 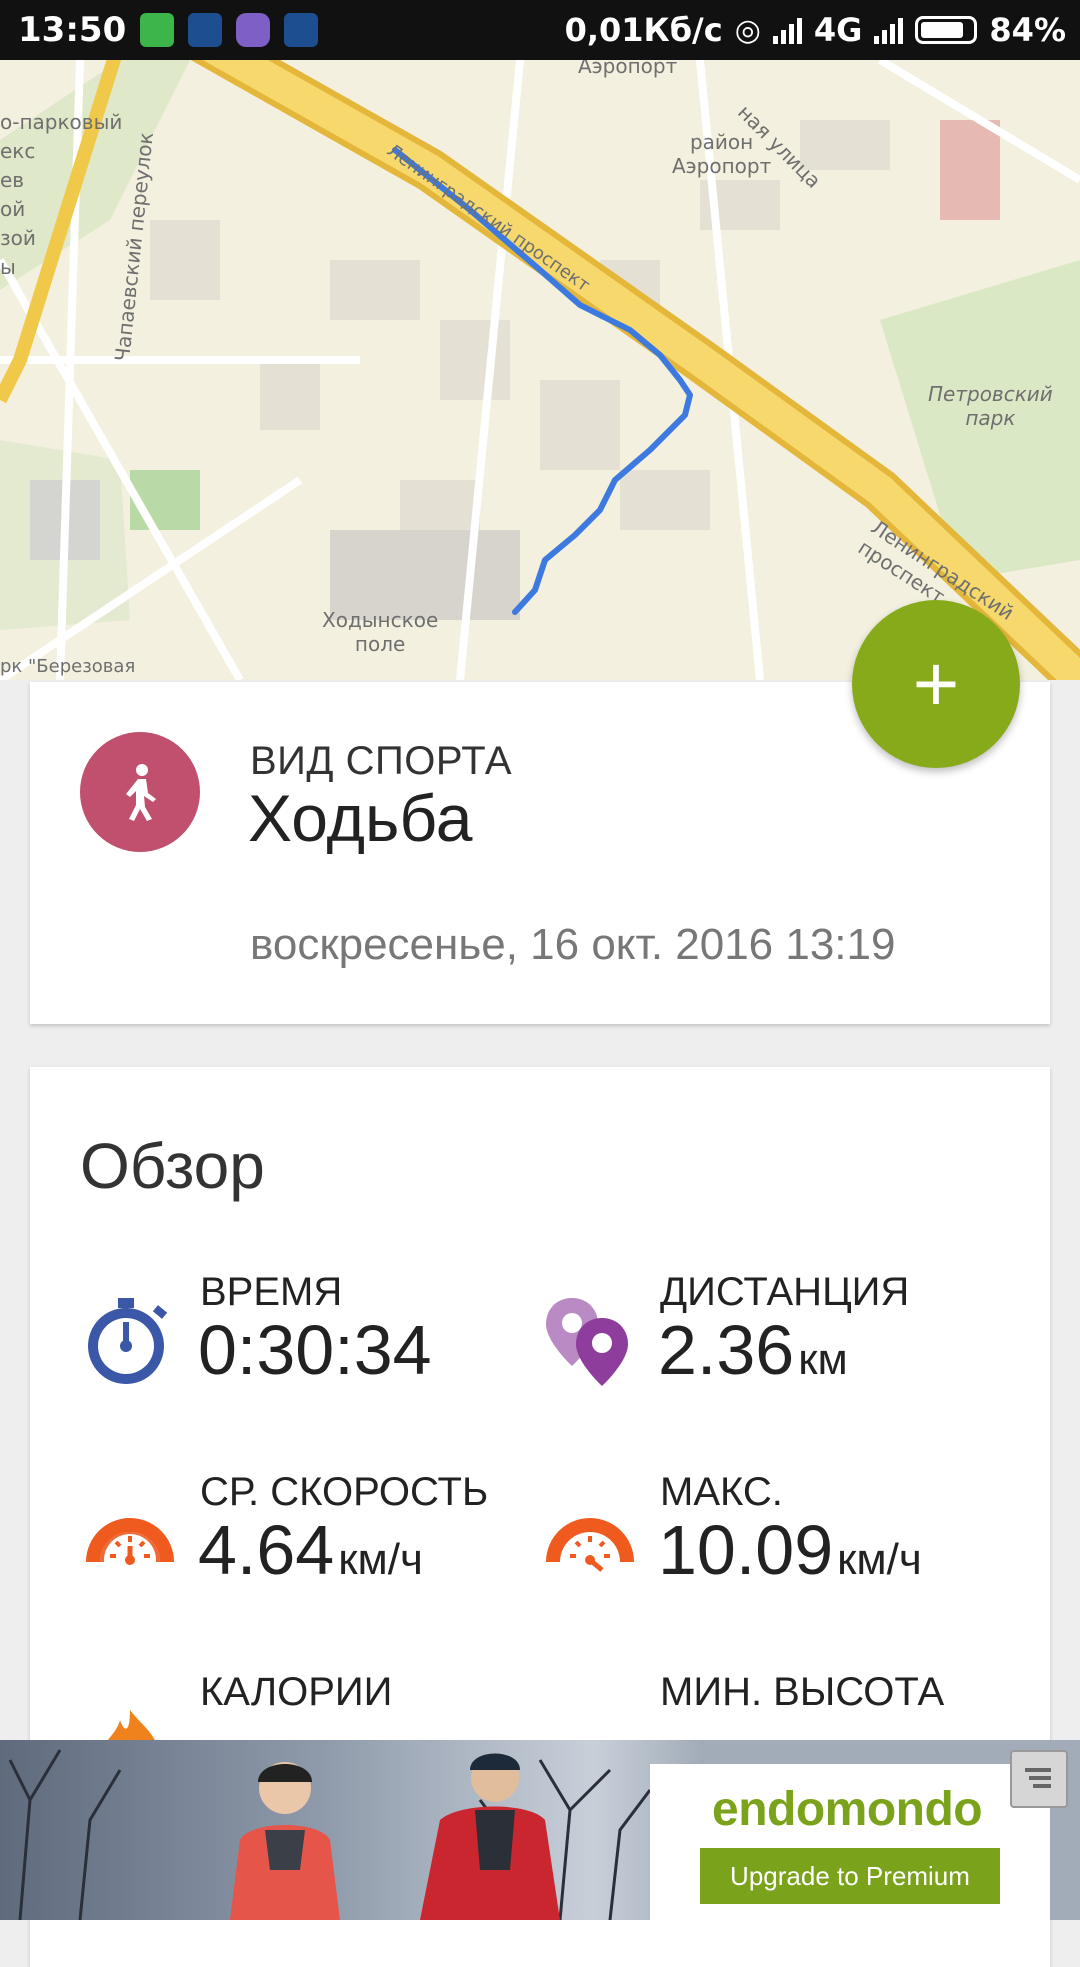 What do you see at coordinates (329, 1834) in the screenshot?
I see `ad-photo` at bounding box center [329, 1834].